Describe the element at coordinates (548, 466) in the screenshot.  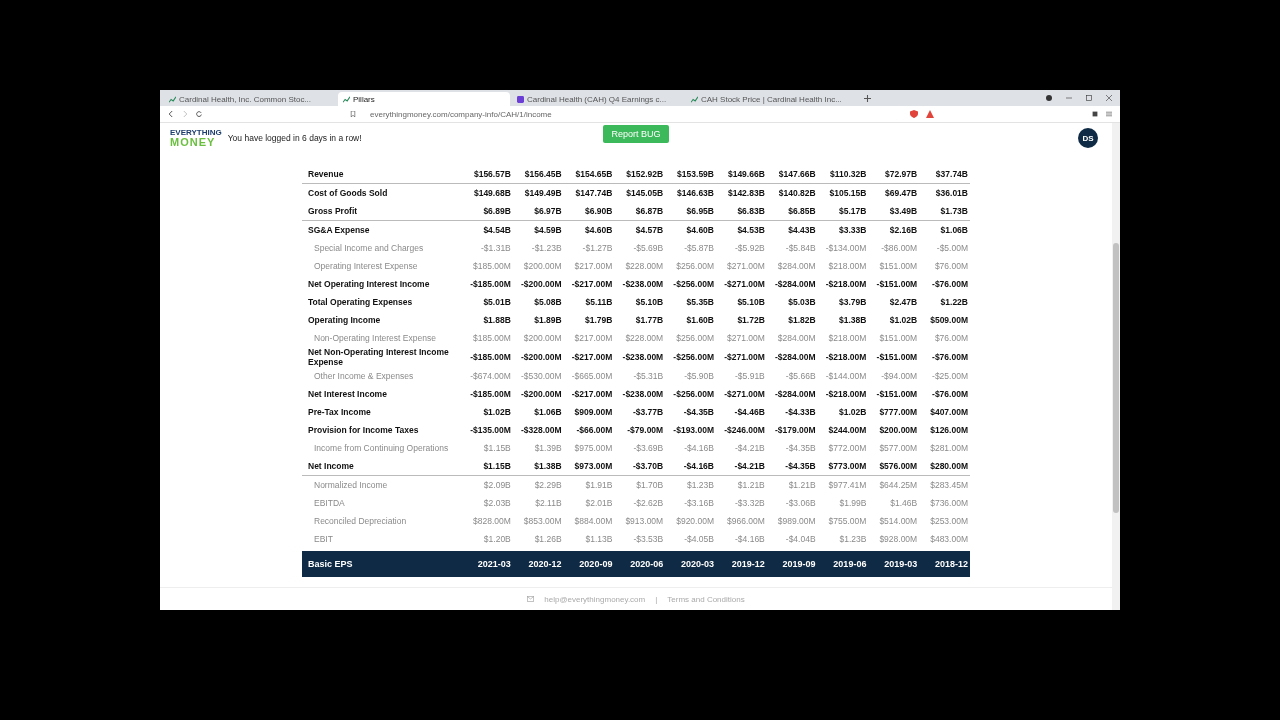
I see `table-cell-text: $1.38B` at that location.